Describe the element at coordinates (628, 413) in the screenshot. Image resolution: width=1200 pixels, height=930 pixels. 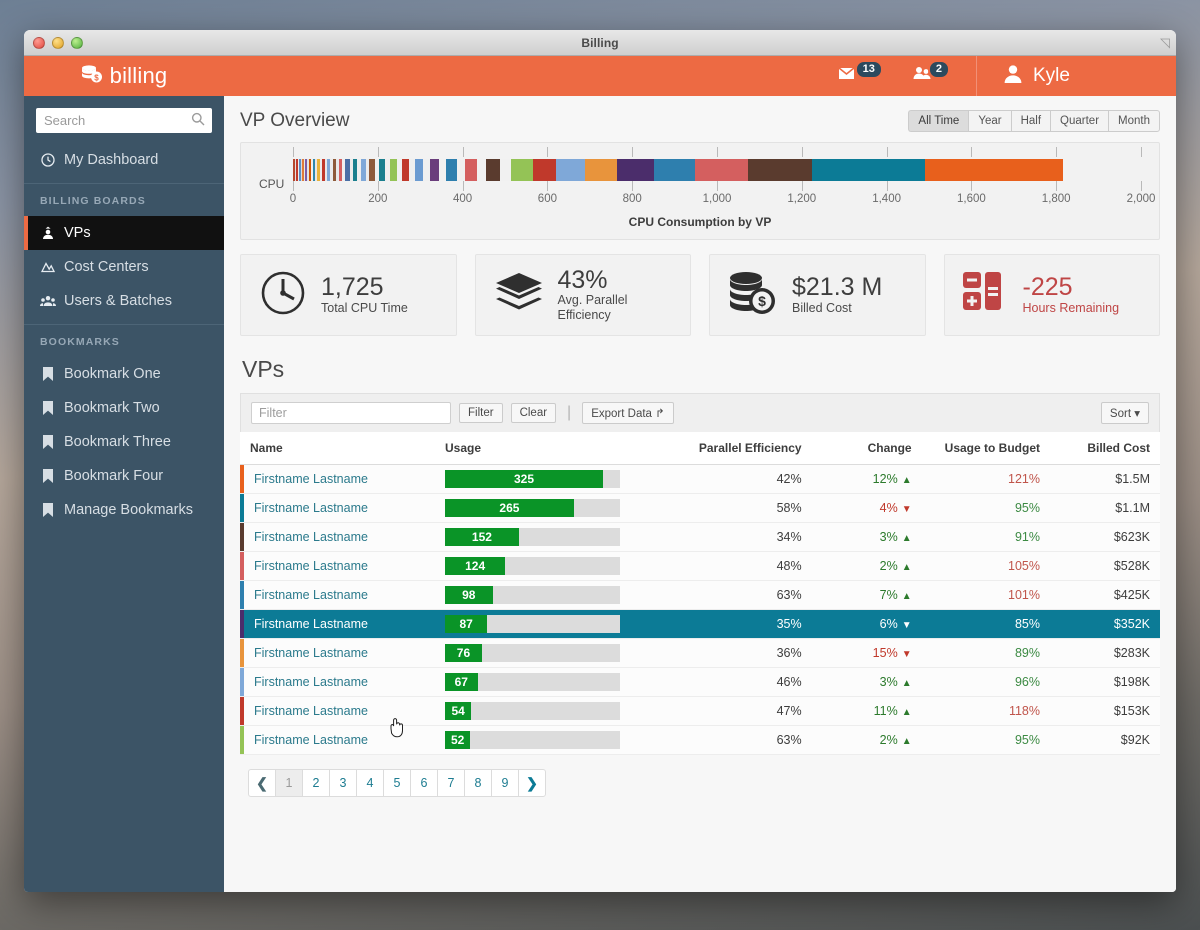
I see `export-data-button: Export Data ↱` at that location.